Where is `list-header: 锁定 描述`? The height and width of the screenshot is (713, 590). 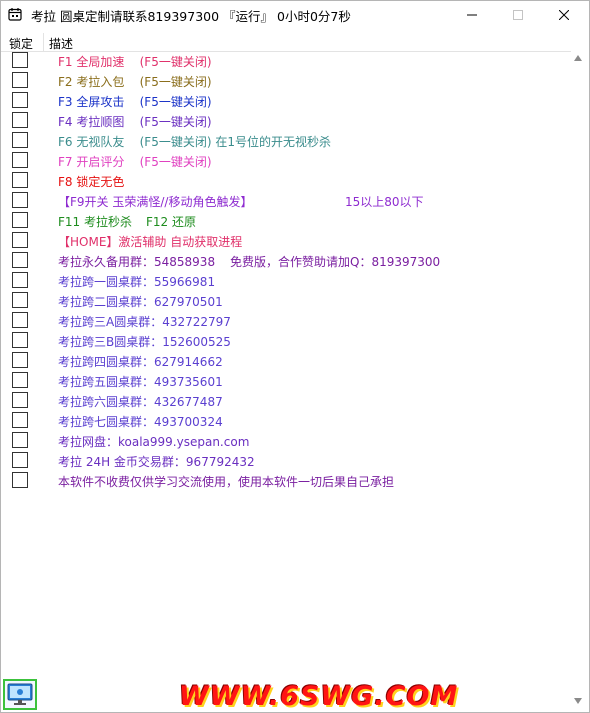 list-header: 锁定 描述 is located at coordinates (286, 42).